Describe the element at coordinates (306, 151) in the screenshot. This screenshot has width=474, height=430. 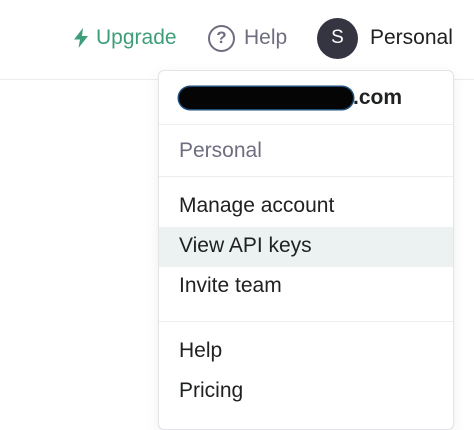
I see `organization-name: Personal` at that location.